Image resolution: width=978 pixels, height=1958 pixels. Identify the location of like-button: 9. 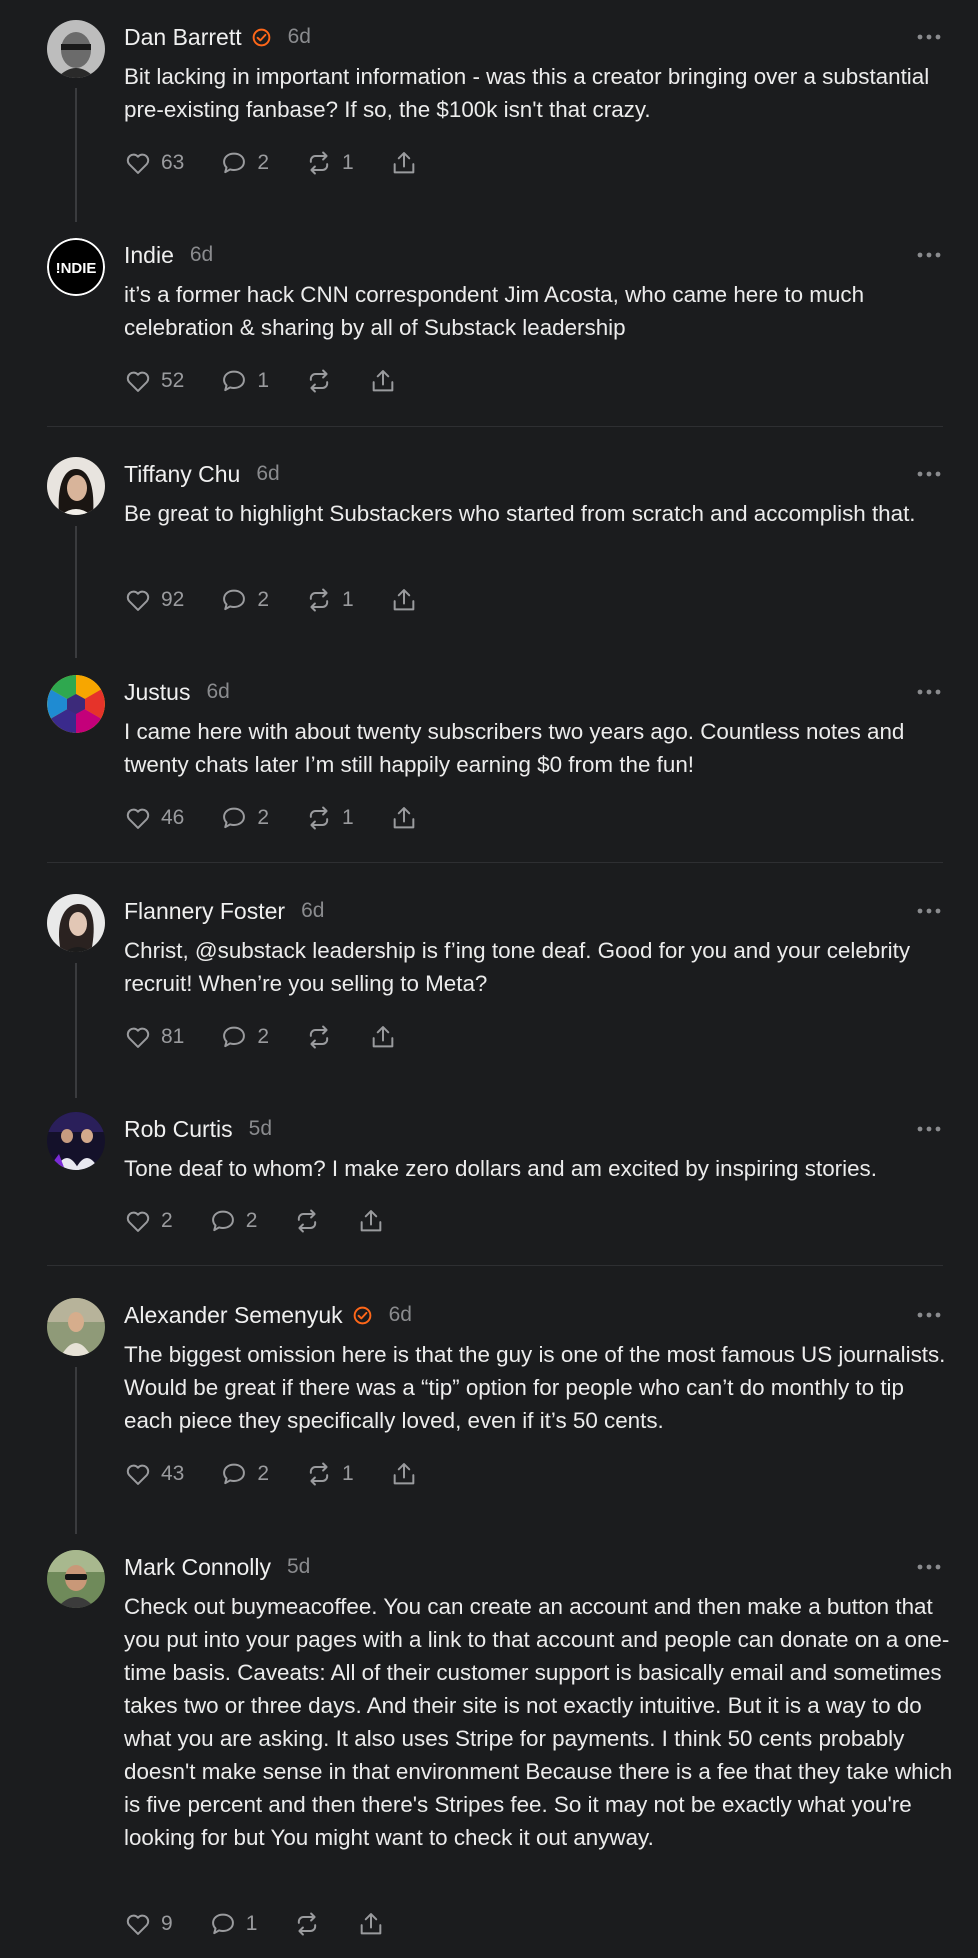
(148, 1924).